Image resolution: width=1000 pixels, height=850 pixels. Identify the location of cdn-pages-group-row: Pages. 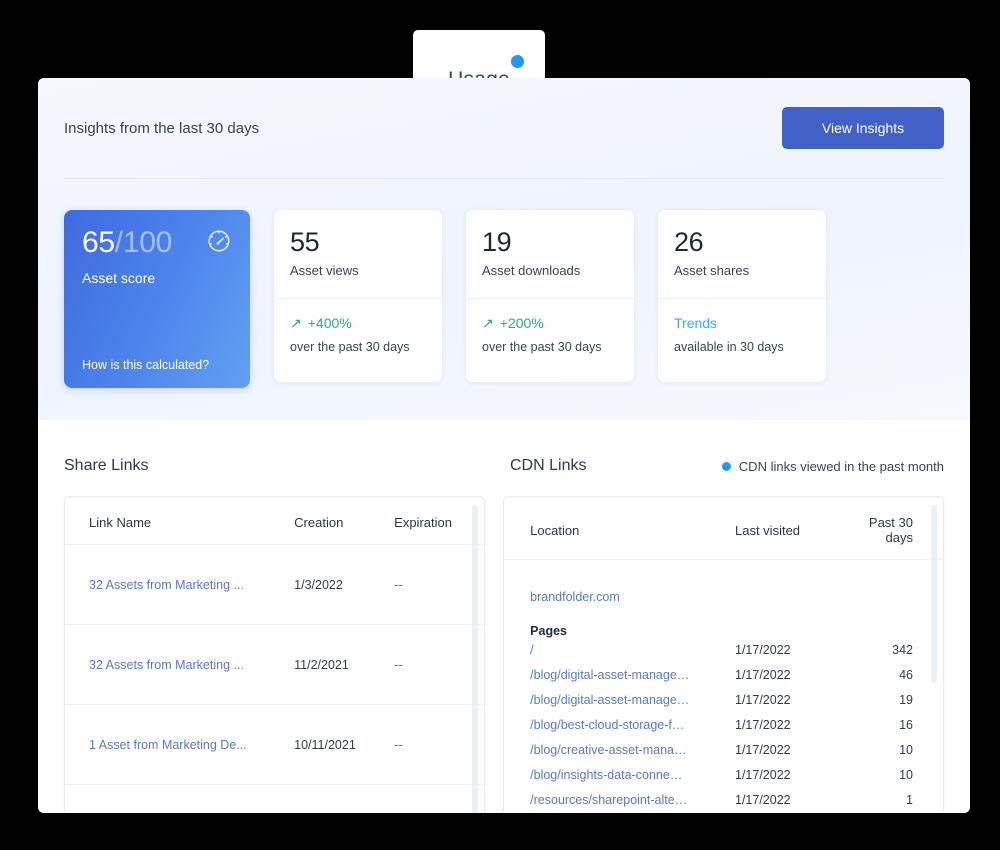
(723, 621).